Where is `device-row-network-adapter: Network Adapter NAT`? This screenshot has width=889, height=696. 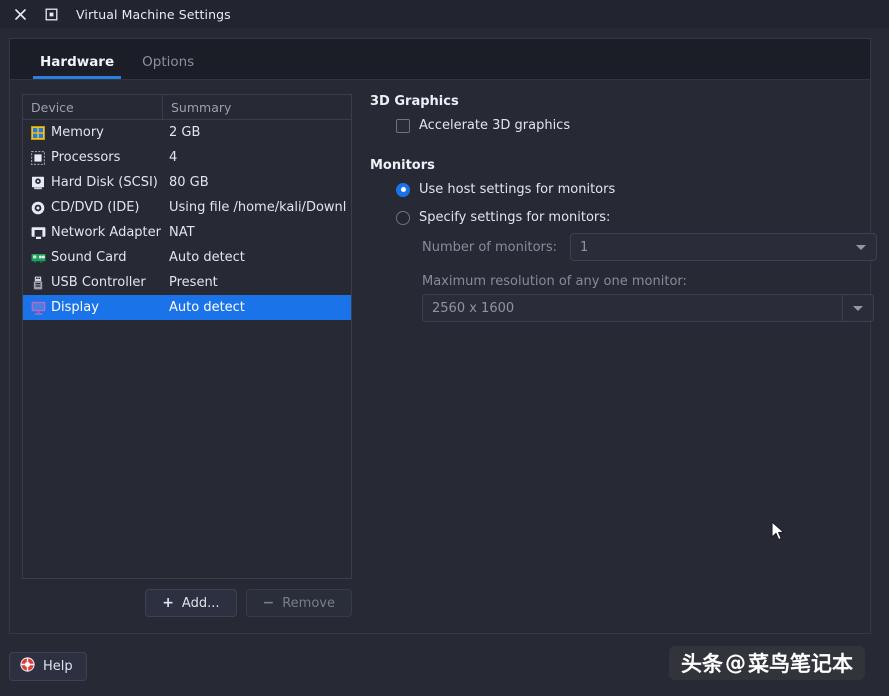 device-row-network-adapter: Network Adapter NAT is located at coordinates (187, 232).